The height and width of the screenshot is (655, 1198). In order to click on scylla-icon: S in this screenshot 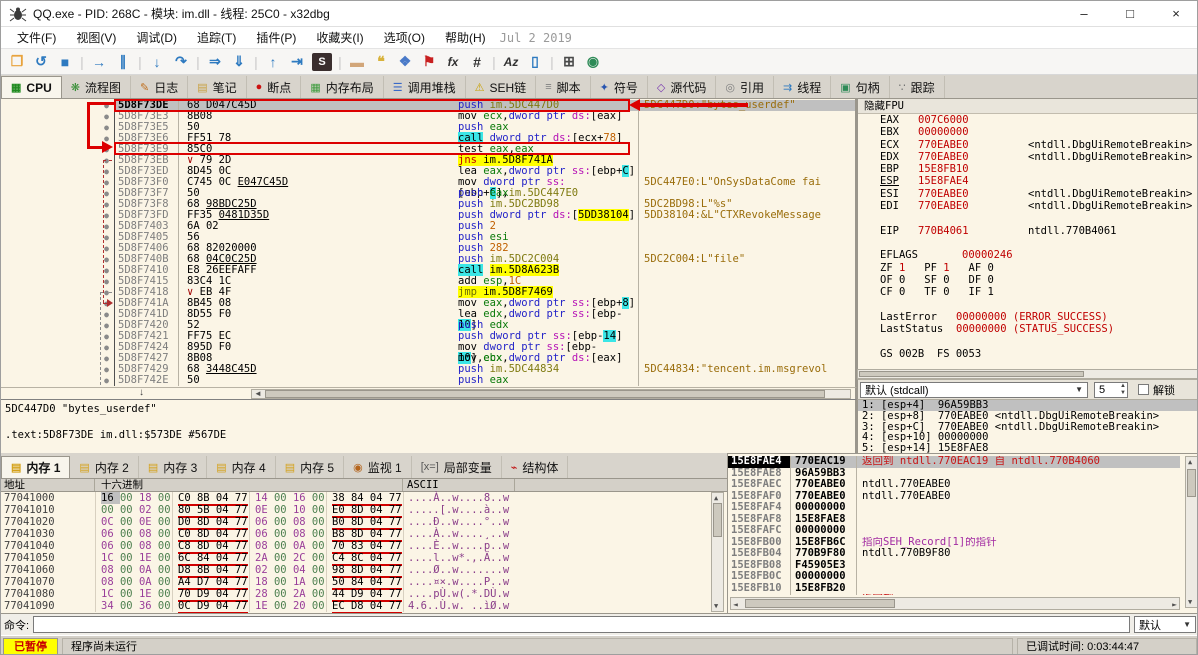, I will do `click(322, 61)`.